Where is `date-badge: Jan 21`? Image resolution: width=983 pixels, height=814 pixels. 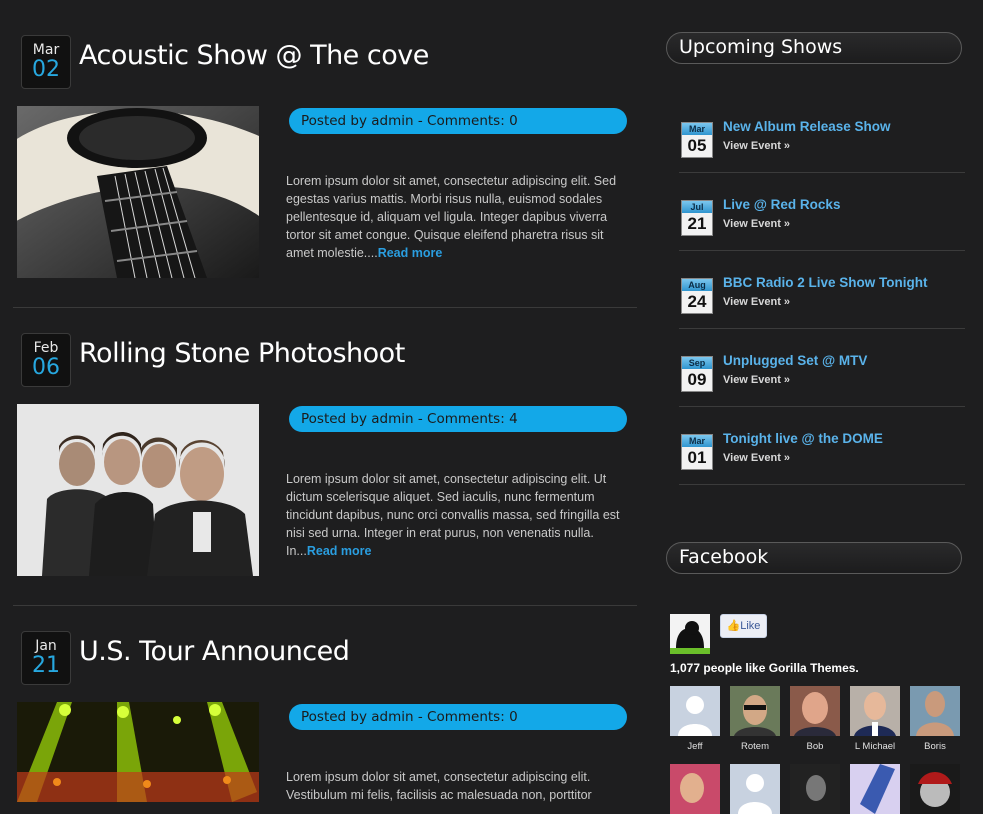 date-badge: Jan 21 is located at coordinates (46, 658).